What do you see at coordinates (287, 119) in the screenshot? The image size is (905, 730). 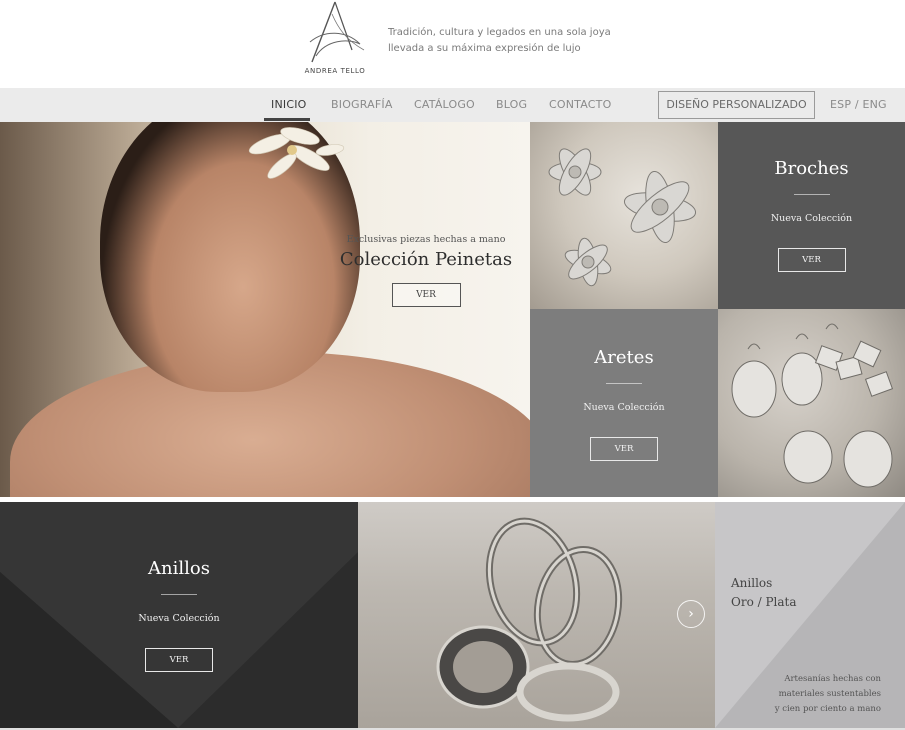 I see `nav-active-indicator` at bounding box center [287, 119].